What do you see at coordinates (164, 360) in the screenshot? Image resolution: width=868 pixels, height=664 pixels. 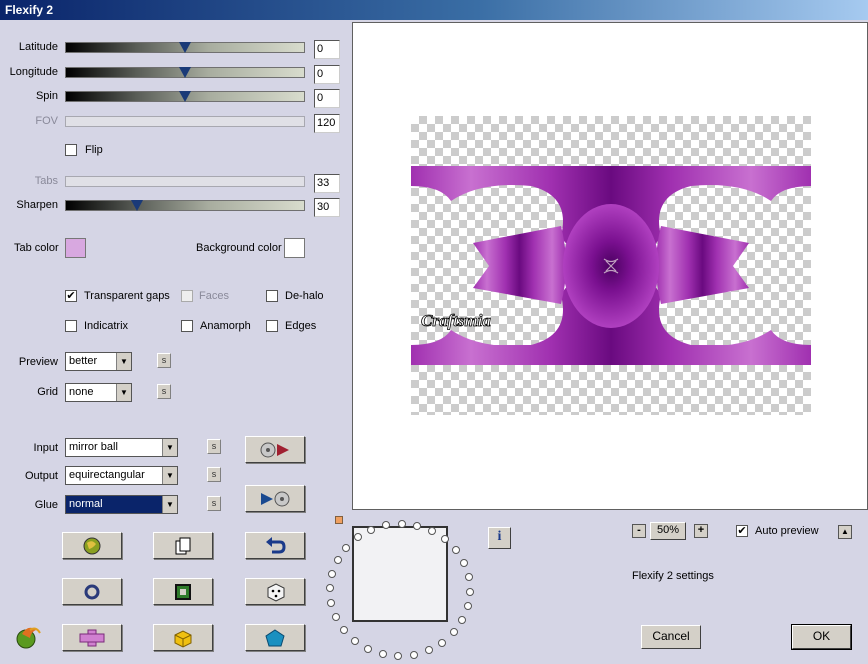 I see `preview-s-button: s` at bounding box center [164, 360].